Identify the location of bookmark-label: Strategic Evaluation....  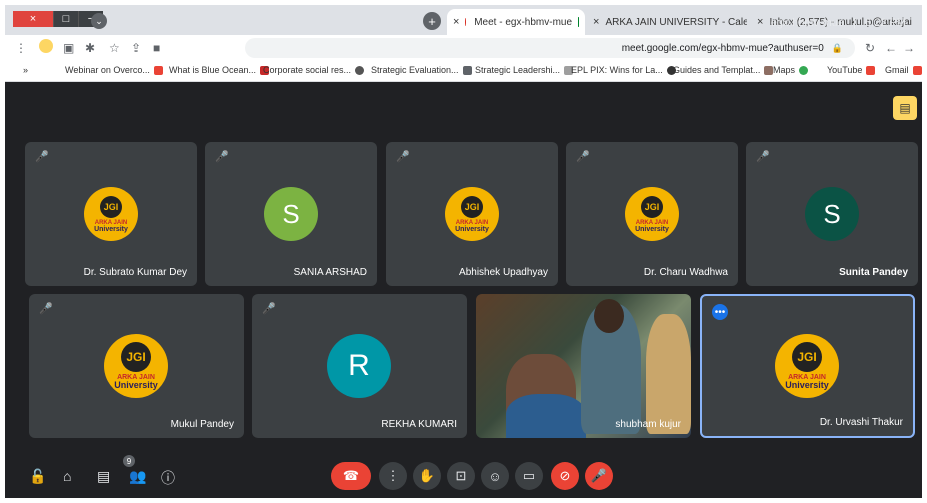
(415, 70).